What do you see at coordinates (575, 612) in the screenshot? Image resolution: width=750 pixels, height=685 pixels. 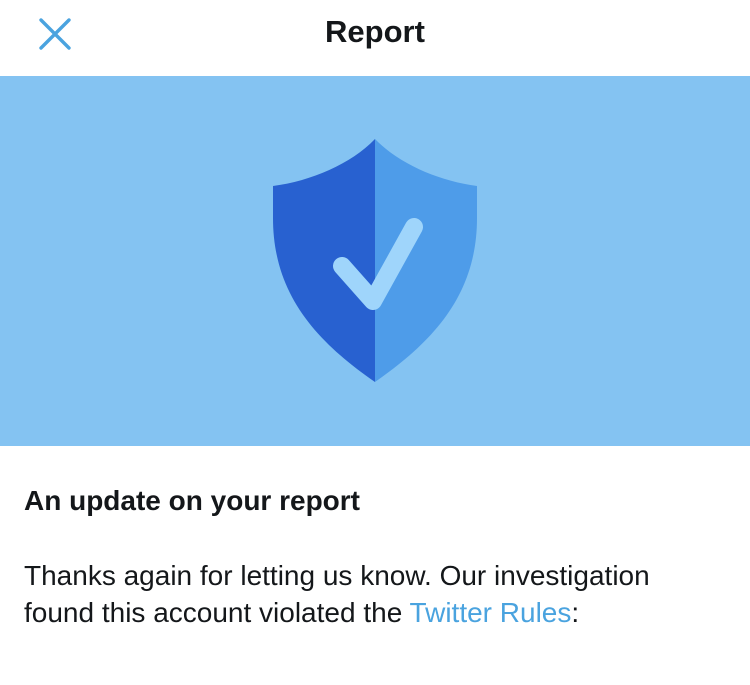 I see `message-end: :` at bounding box center [575, 612].